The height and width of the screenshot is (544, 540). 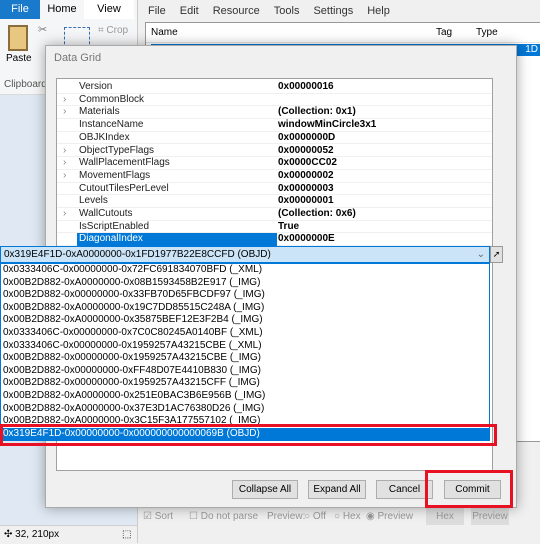 What do you see at coordinates (306, 86) in the screenshot?
I see `property-value: 0x00000016` at bounding box center [306, 86].